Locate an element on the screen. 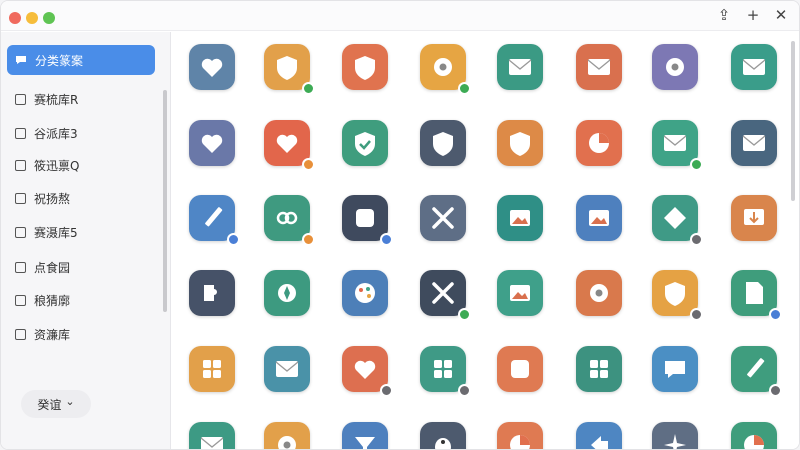 This screenshot has height=450, width=800. envelope-icon is located at coordinates (754, 143).